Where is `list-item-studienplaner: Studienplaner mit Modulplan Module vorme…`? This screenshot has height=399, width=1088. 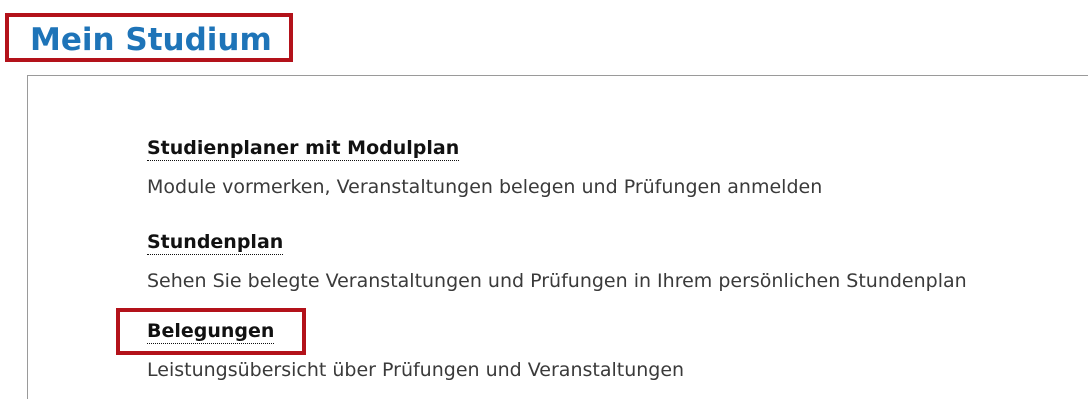 list-item-studienplaner: Studienplaner mit Modulplan Module vorme… is located at coordinates (484, 167).